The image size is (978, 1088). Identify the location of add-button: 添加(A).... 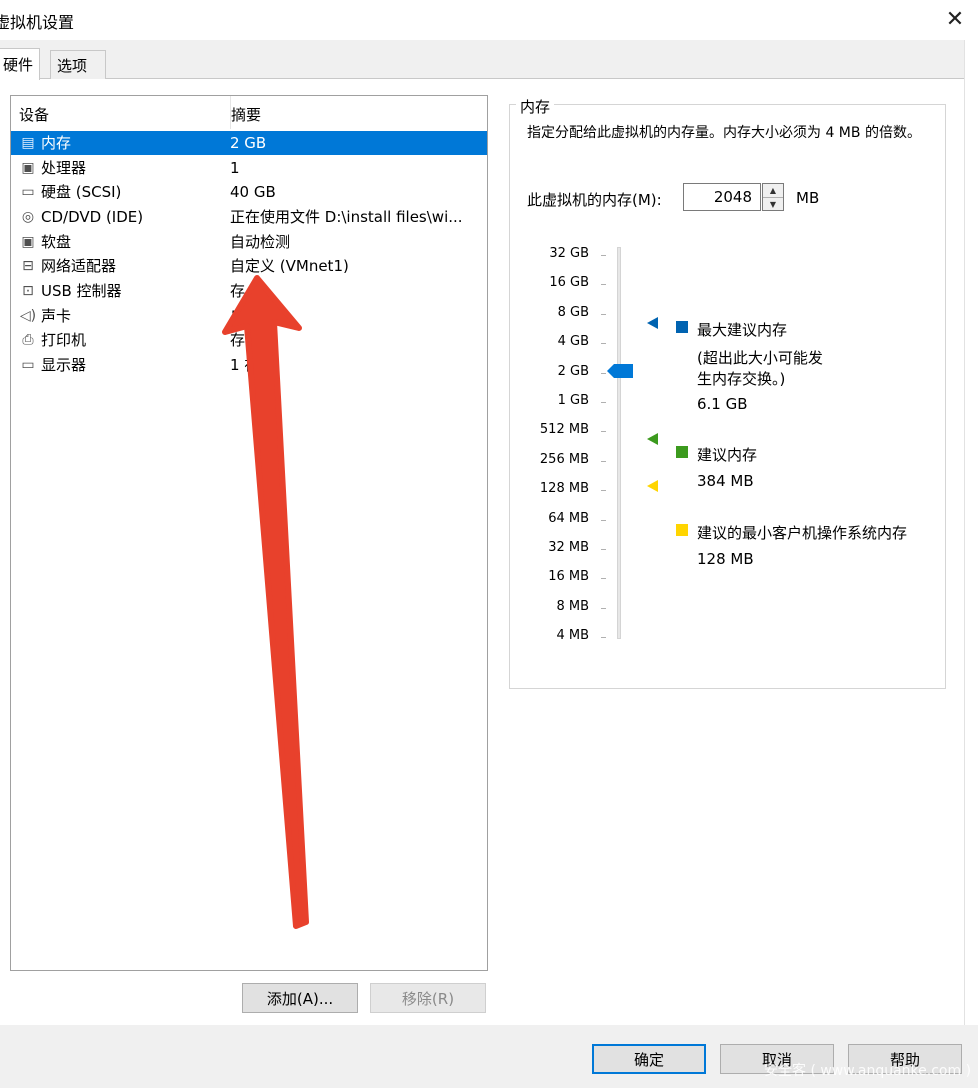
(300, 998).